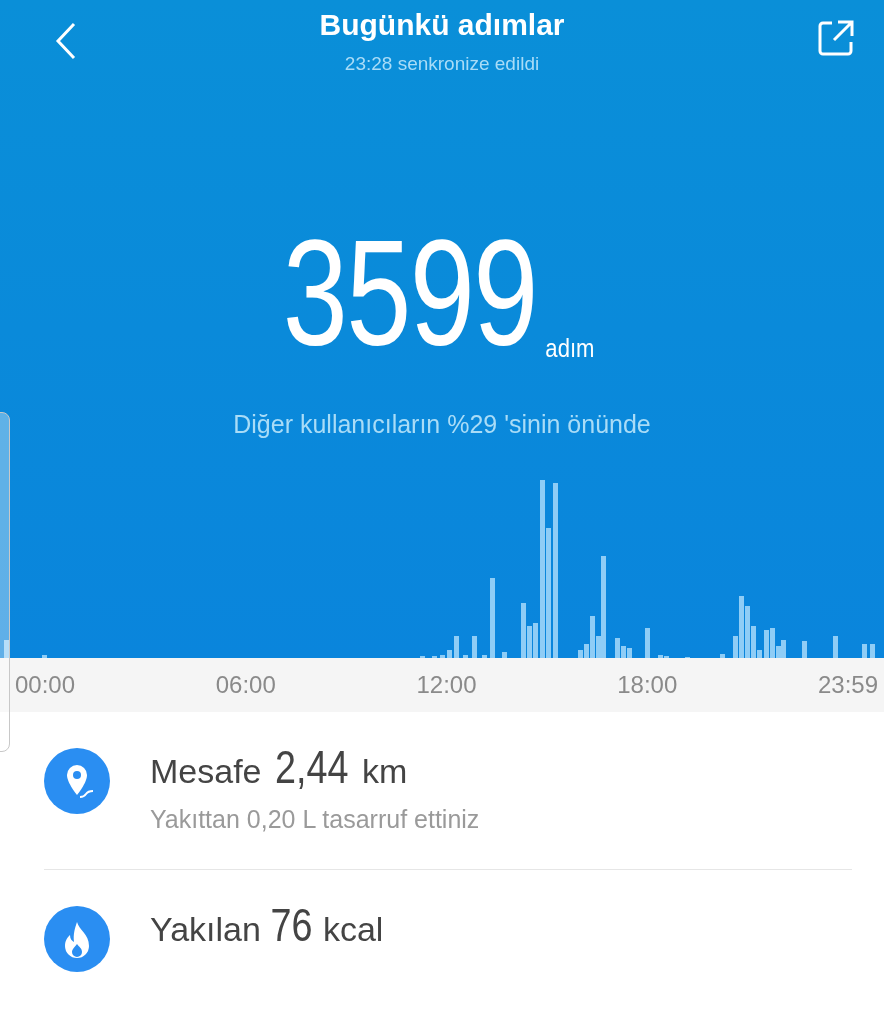  What do you see at coordinates (442, 424) in the screenshot?
I see `ranking-text: Diğer kullanıcıların %29 'sinin önünde` at bounding box center [442, 424].